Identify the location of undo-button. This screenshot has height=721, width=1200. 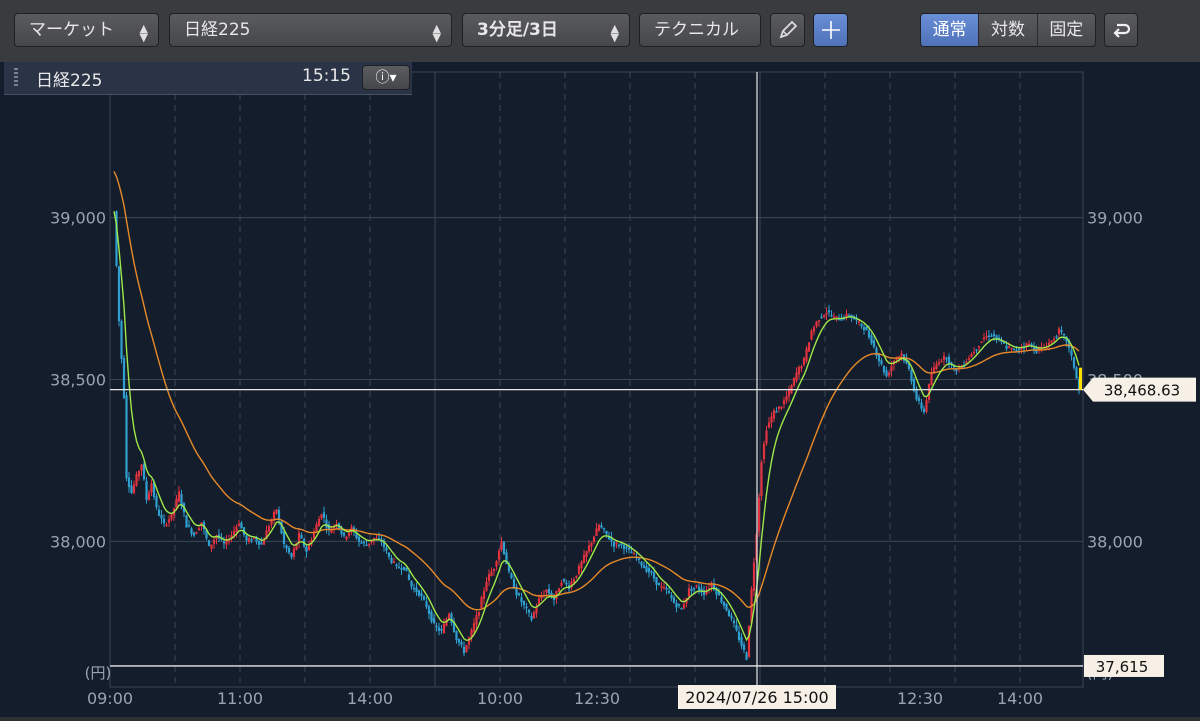
(1121, 30).